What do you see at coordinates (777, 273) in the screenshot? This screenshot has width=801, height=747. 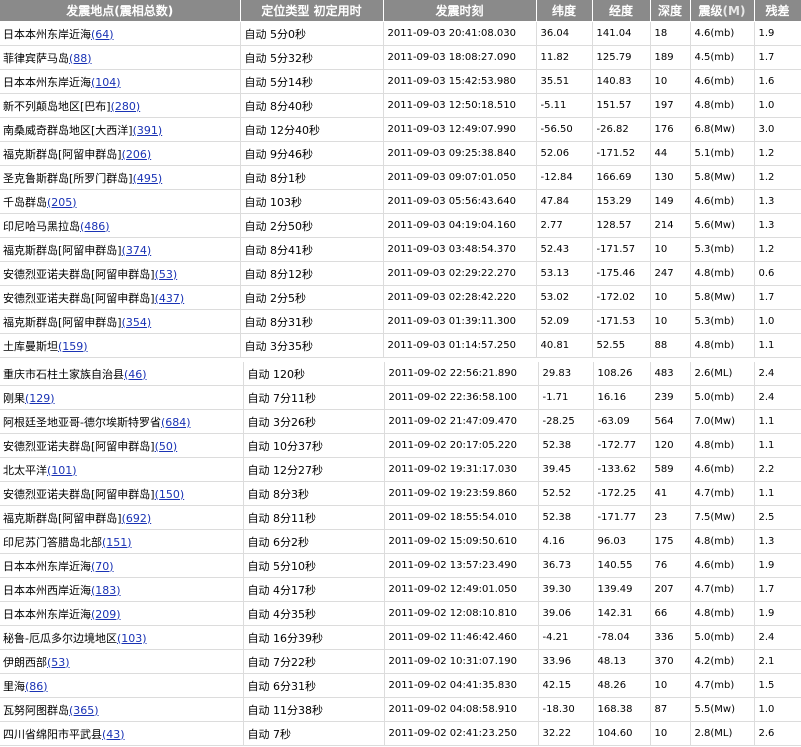 I see `residual-cell: 0.6` at bounding box center [777, 273].